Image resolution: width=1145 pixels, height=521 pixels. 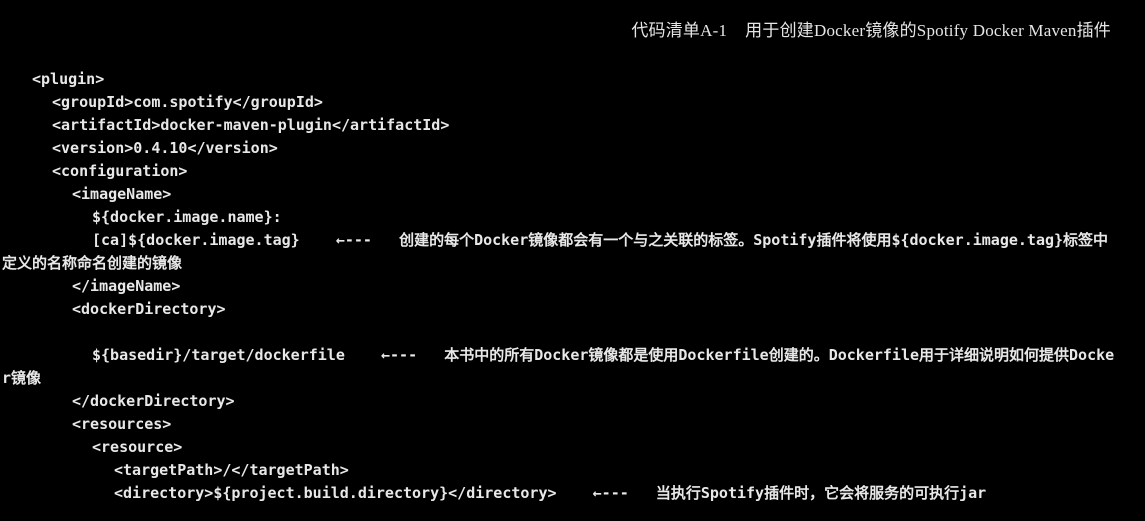 I want to click on code-text: <groupId>com.spotify</groupId>, so click(x=187, y=102).